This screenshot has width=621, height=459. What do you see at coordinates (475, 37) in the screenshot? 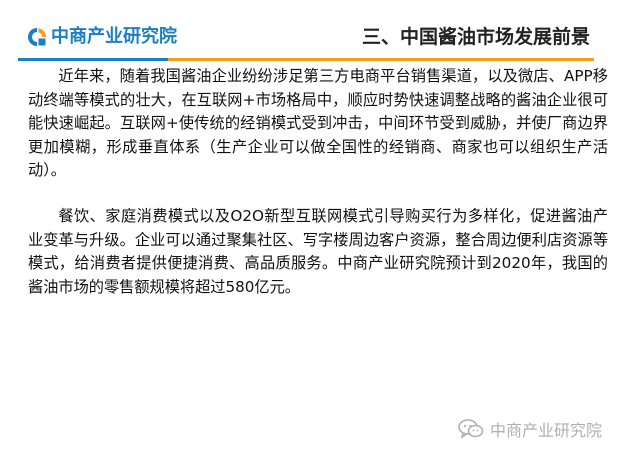
I see `page-title: 三、中国酱油市场发展前景` at bounding box center [475, 37].